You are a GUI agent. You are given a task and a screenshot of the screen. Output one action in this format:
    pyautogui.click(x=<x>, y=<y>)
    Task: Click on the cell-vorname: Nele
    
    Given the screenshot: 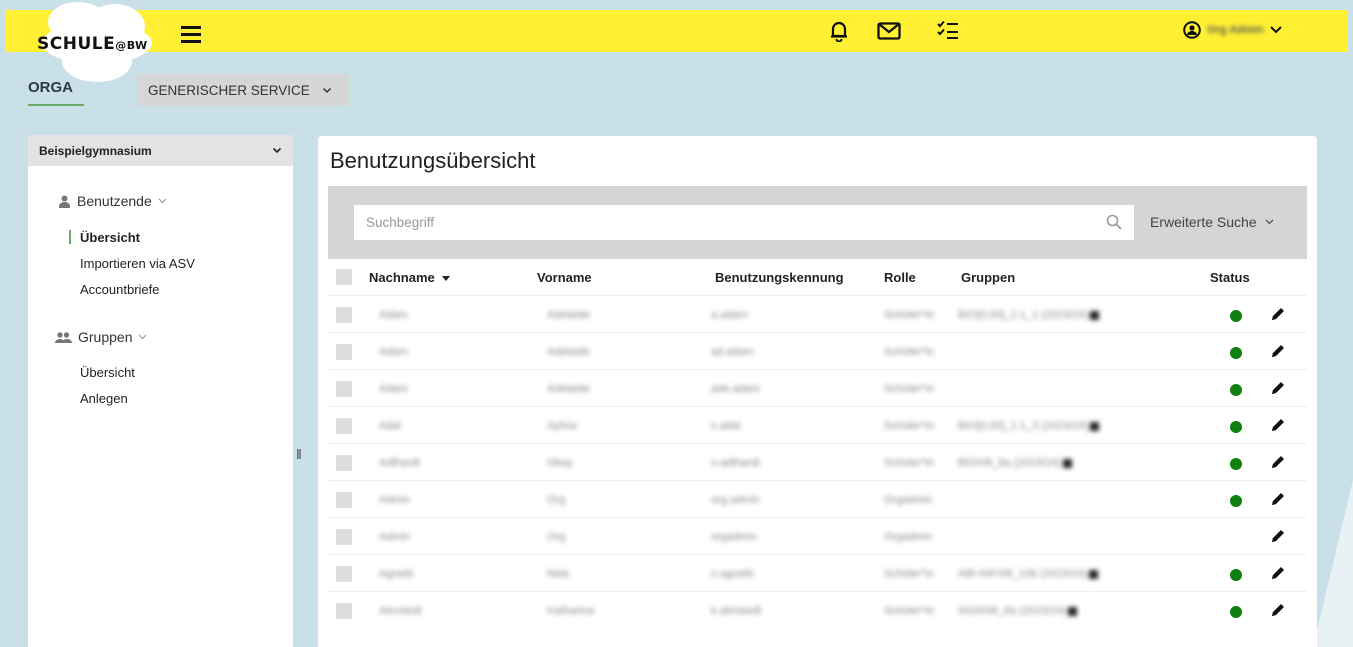 What is the action you would take?
    pyautogui.click(x=558, y=574)
    